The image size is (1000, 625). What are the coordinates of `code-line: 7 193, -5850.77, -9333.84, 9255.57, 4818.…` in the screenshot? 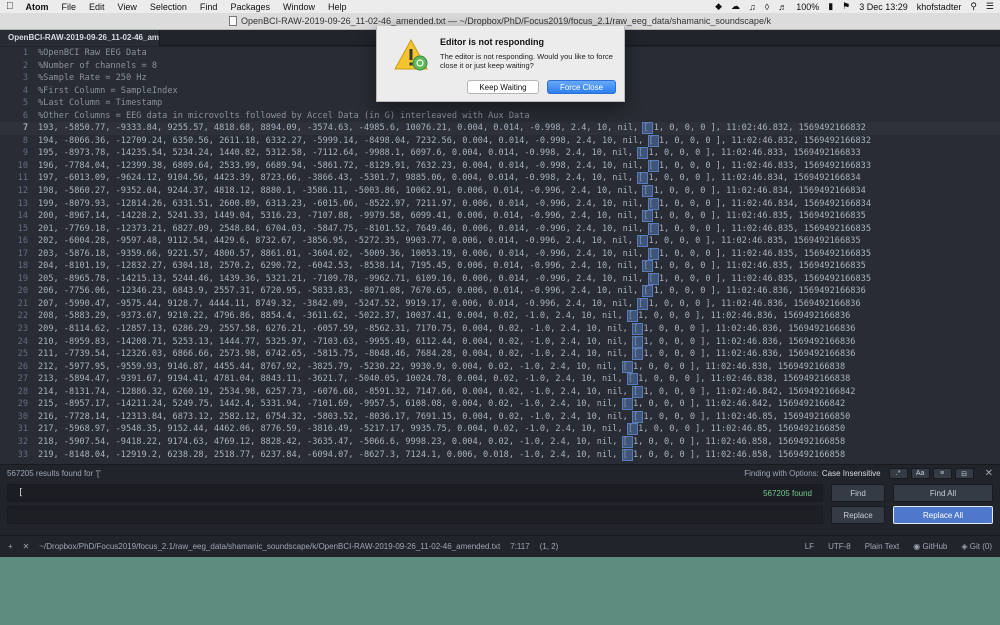 It's located at (500, 128).